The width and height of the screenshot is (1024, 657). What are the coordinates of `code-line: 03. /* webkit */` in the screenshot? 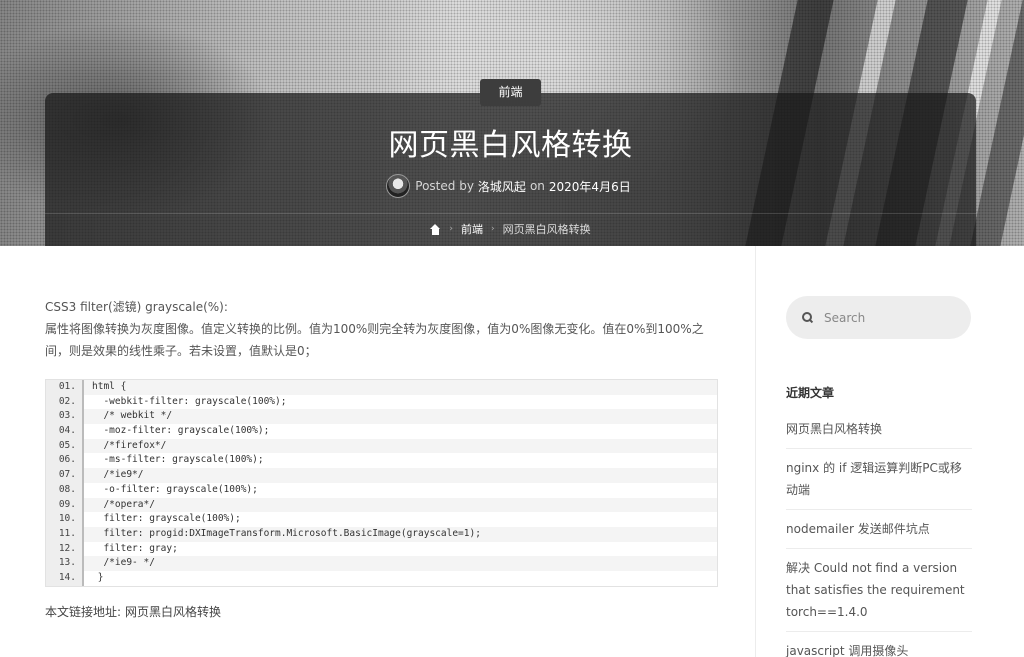 It's located at (381, 417).